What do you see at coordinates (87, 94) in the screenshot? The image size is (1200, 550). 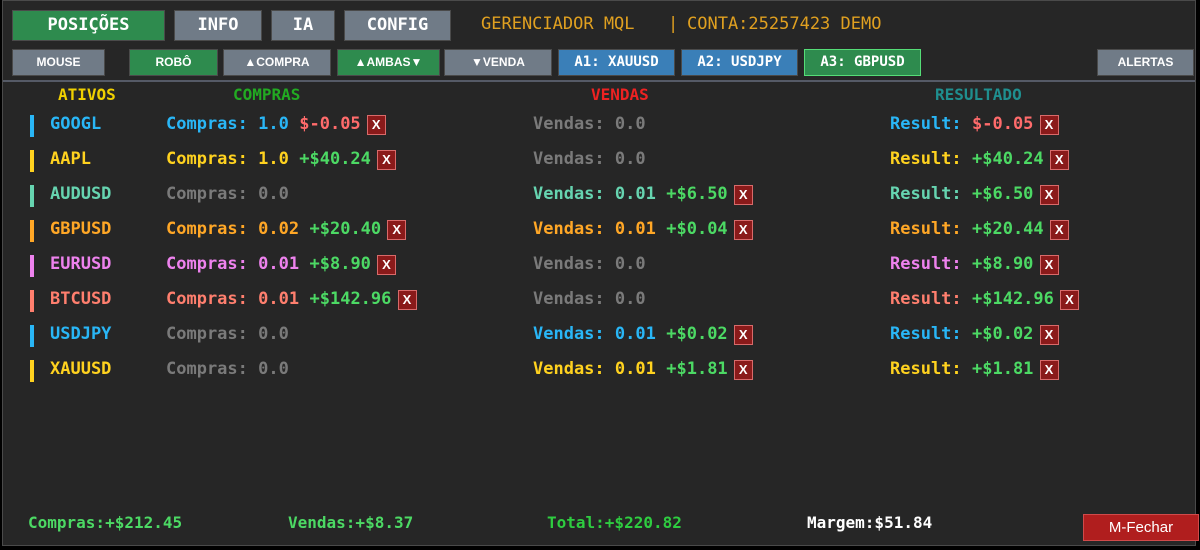 I see `col-header-assets: ATIVOS` at bounding box center [87, 94].